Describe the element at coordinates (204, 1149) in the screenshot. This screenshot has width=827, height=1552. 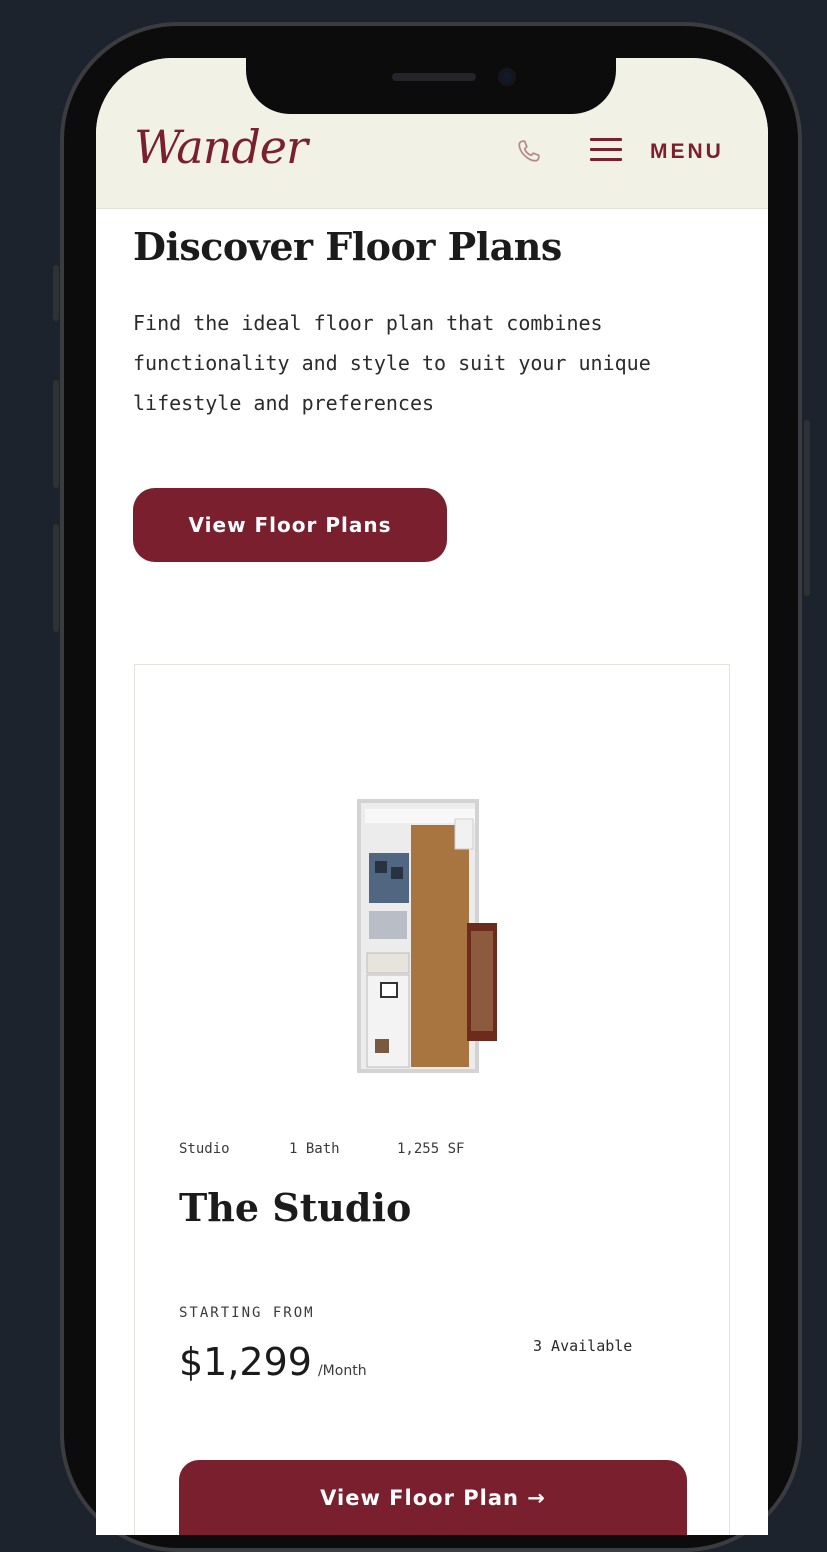
I see `unit-type: Studio` at that location.